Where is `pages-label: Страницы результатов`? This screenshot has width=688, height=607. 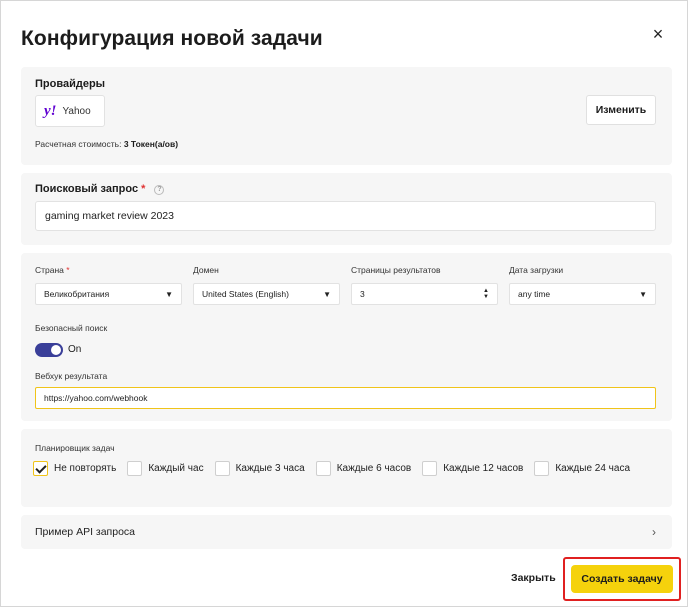
pages-label: Страницы результатов is located at coordinates (396, 270).